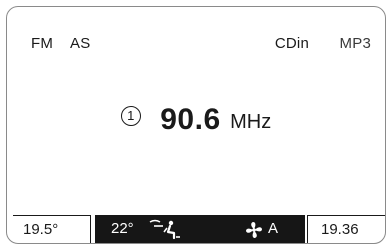 This screenshot has height=250, width=392. I want to click on set-temperature: 22°, so click(122, 228).